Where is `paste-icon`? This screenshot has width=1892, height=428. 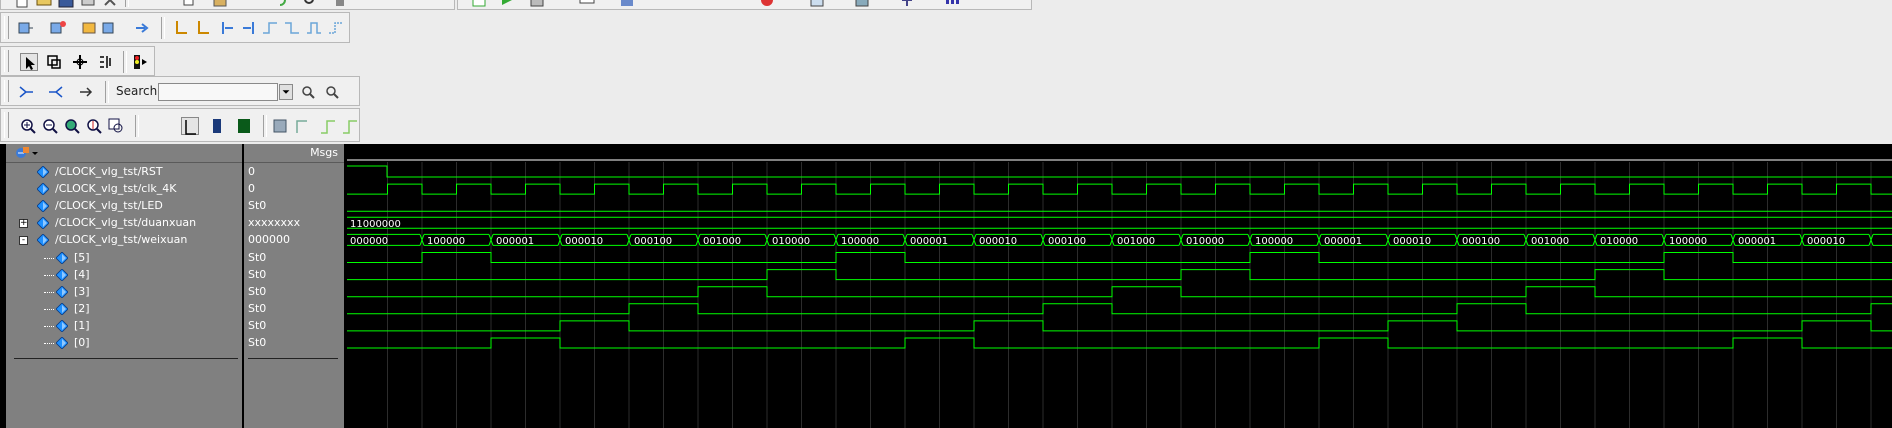 paste-icon is located at coordinates (220, 4).